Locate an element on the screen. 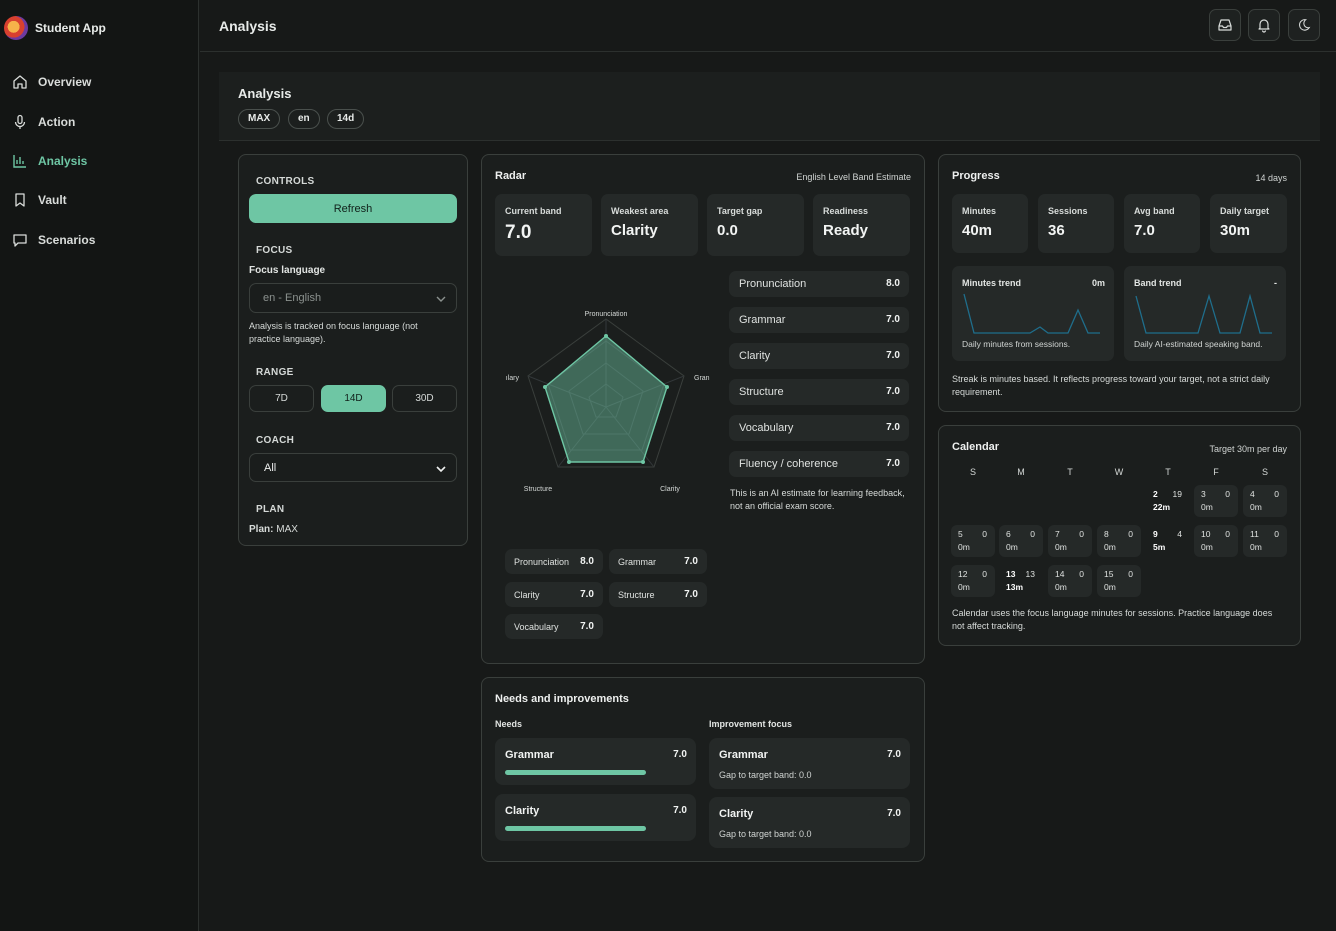  calendar-day: 3 0 0m is located at coordinates (1216, 501).